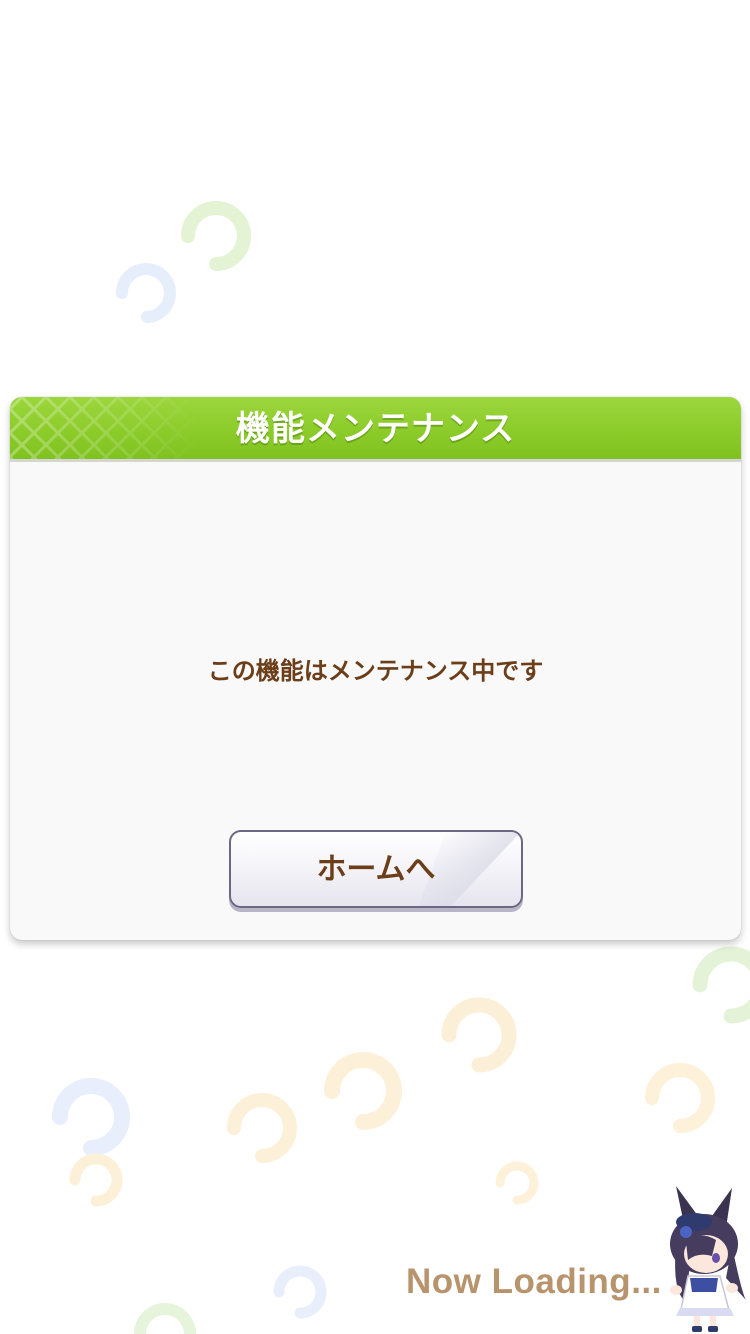 This screenshot has width=750, height=1334. What do you see at coordinates (375, 671) in the screenshot?
I see `dialog-message: この機能はメンテナンス中です` at bounding box center [375, 671].